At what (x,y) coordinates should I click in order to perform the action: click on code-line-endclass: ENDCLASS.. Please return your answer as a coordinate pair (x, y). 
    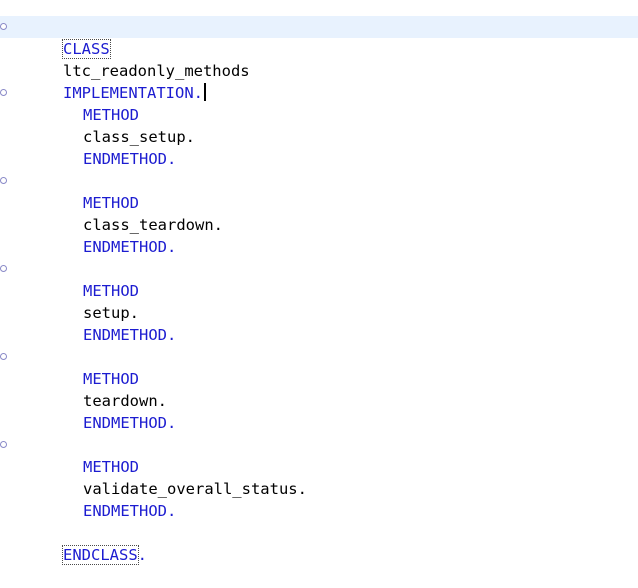
    Looking at the image, I should click on (319, 543).